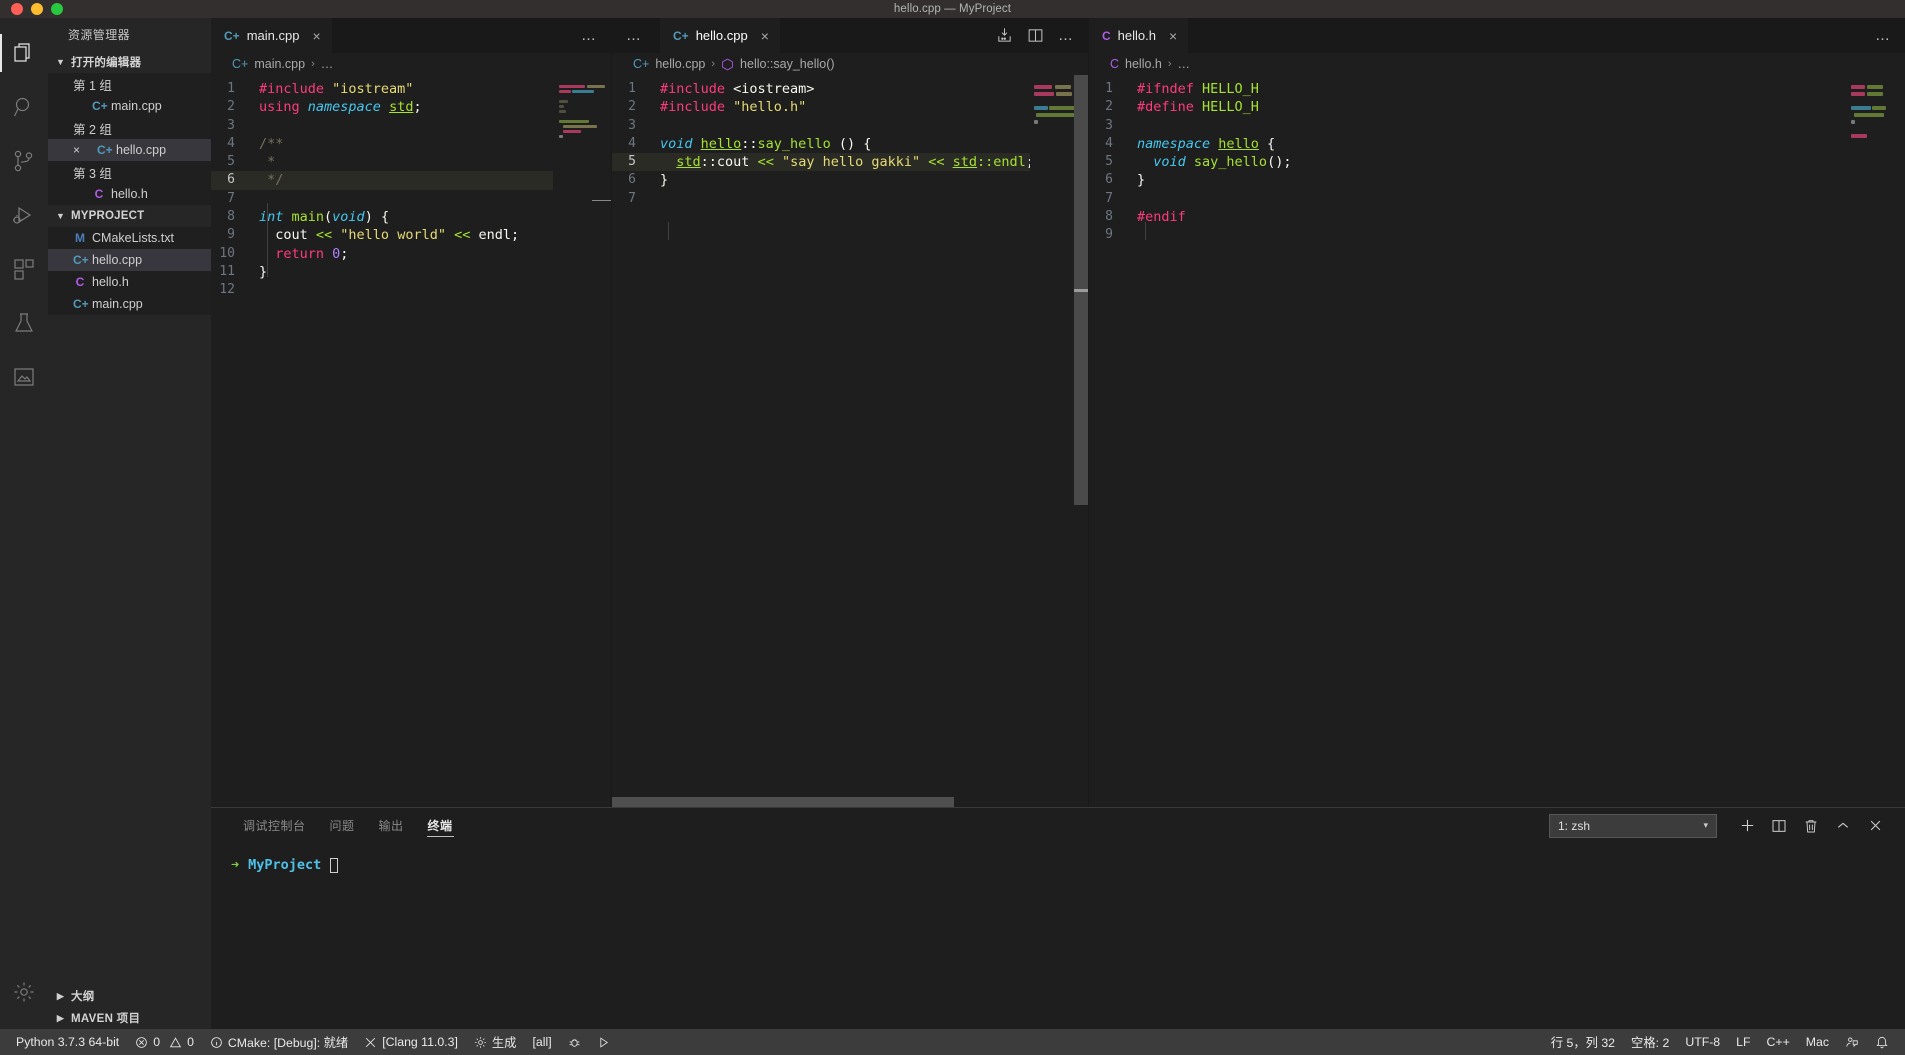 This screenshot has height=1055, width=1905. I want to click on code-line: 12, so click(411, 290).